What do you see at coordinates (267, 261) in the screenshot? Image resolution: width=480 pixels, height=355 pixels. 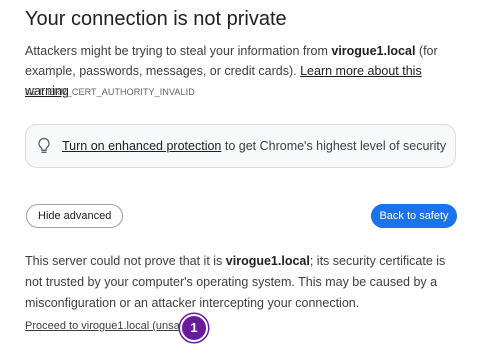 I see `details-host: virogue1.local` at bounding box center [267, 261].